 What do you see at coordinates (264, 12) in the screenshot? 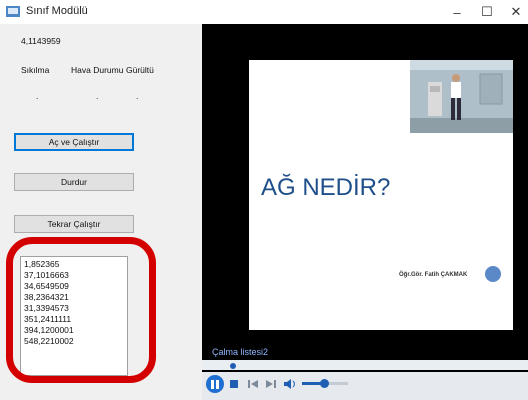
I see `title-bar: Sınıf Modülü – ☐ ✕` at bounding box center [264, 12].